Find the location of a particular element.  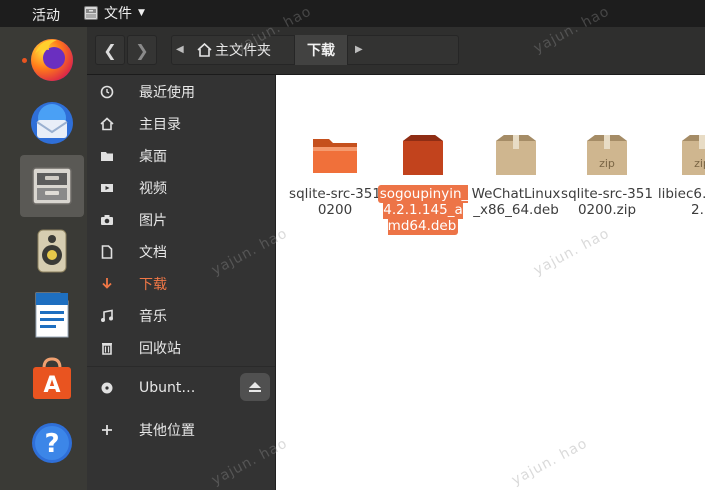

sidebar-item-pictures: 图片 is located at coordinates (181, 220).